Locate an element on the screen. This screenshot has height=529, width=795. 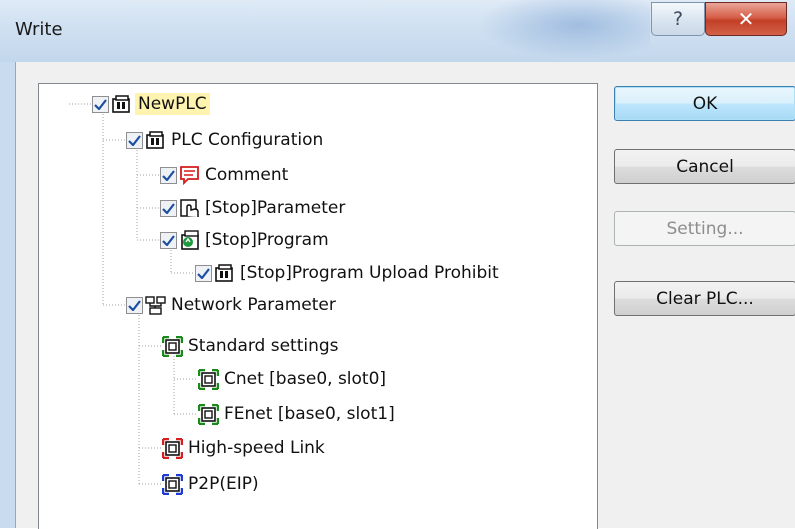
tree-item-cnet: Cnet [base0, slot0] is located at coordinates (292, 379).